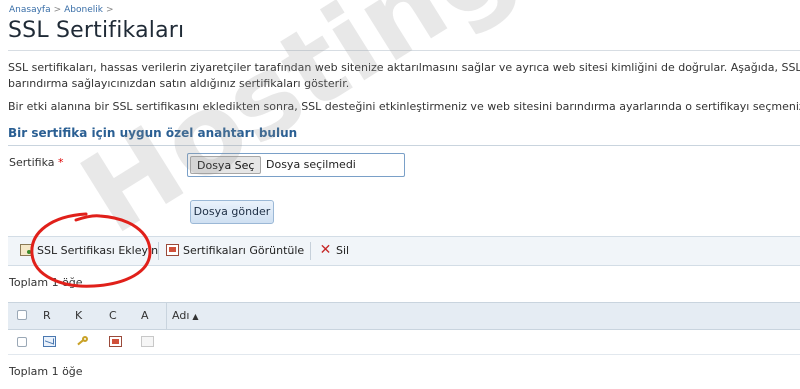 Image resolution: width=800 pixels, height=389 pixels. Describe the element at coordinates (166, 316) in the screenshot. I see `column-divider` at that location.